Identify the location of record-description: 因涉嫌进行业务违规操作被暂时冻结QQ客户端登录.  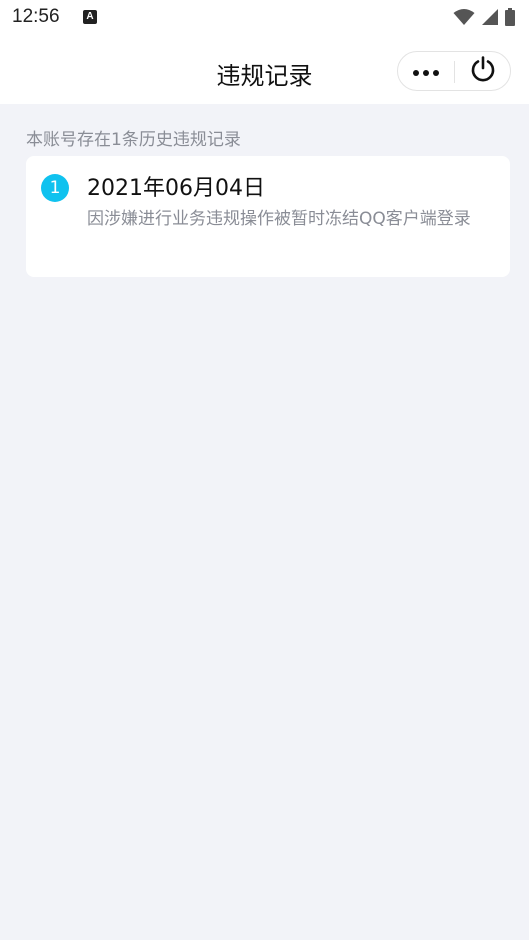
(279, 219).